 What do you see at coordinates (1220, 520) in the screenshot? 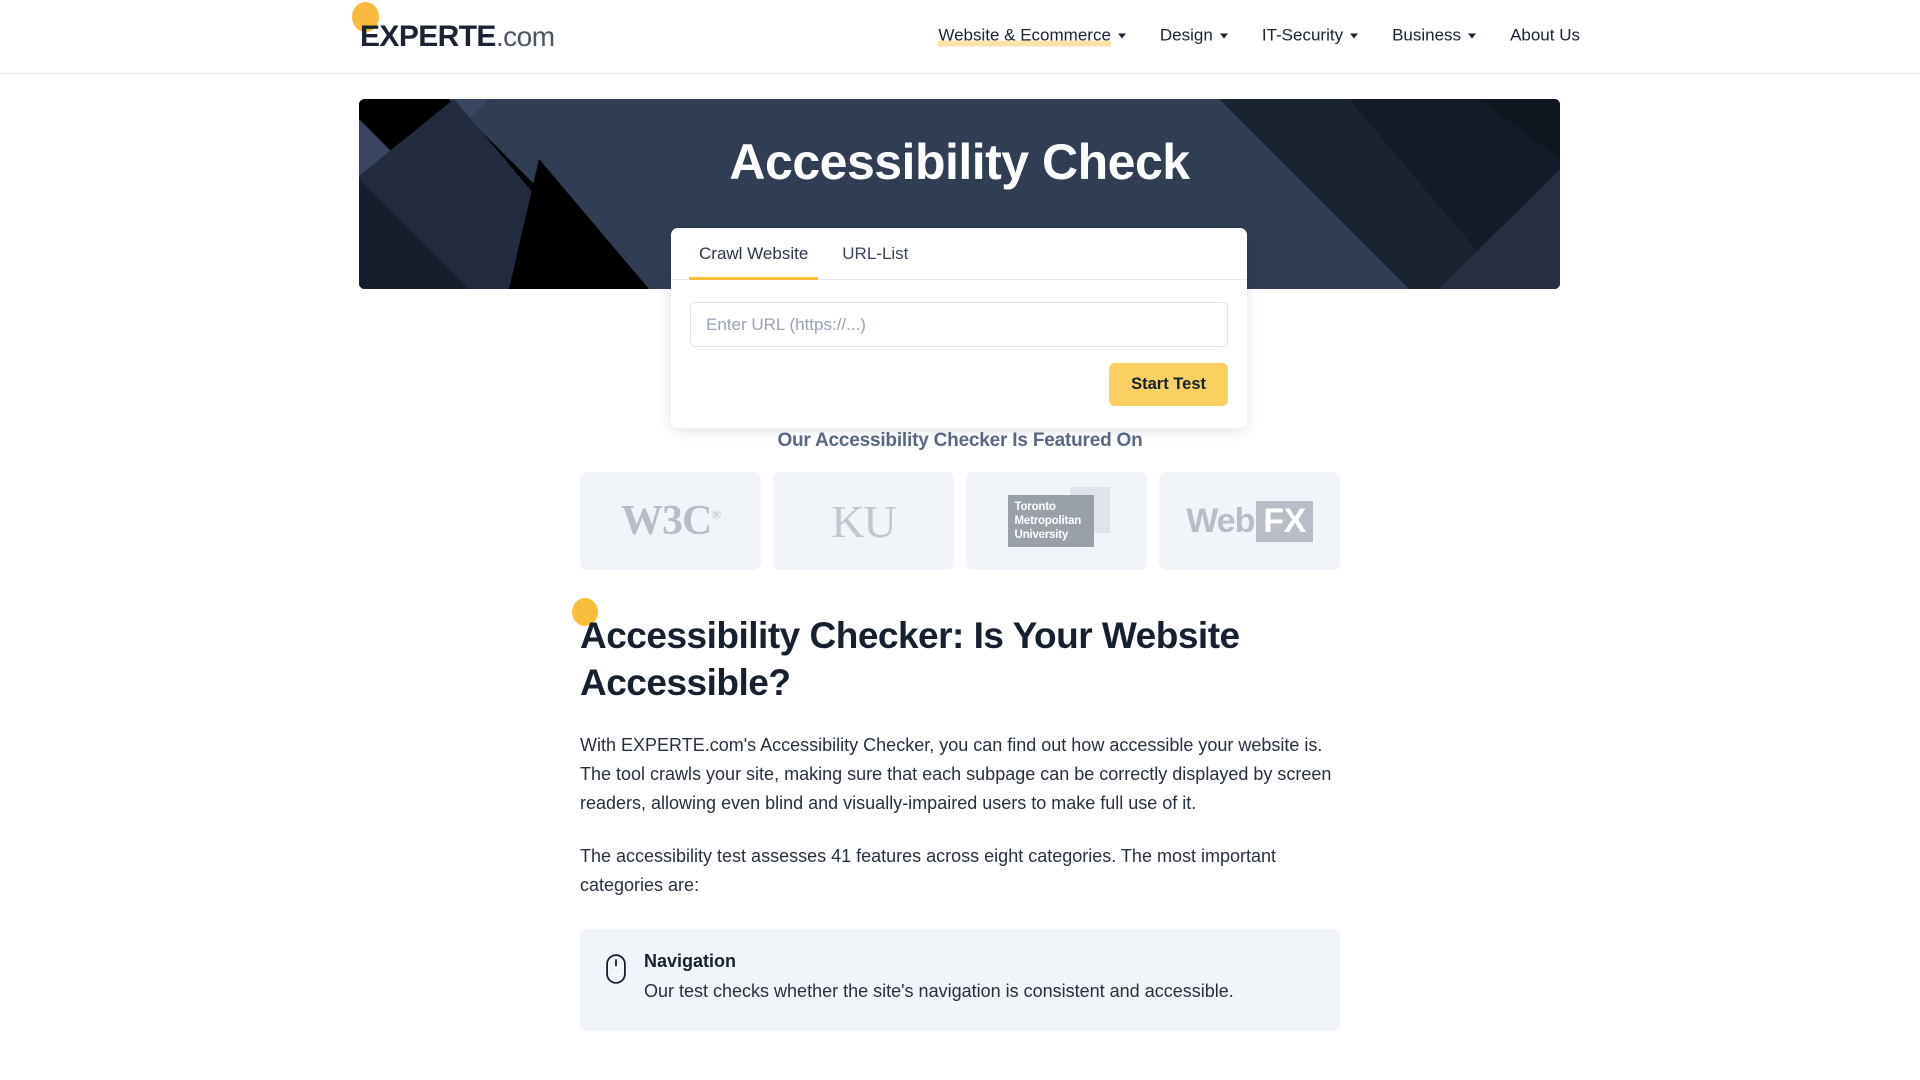
I see `webfx-logo-web: Web` at bounding box center [1220, 520].